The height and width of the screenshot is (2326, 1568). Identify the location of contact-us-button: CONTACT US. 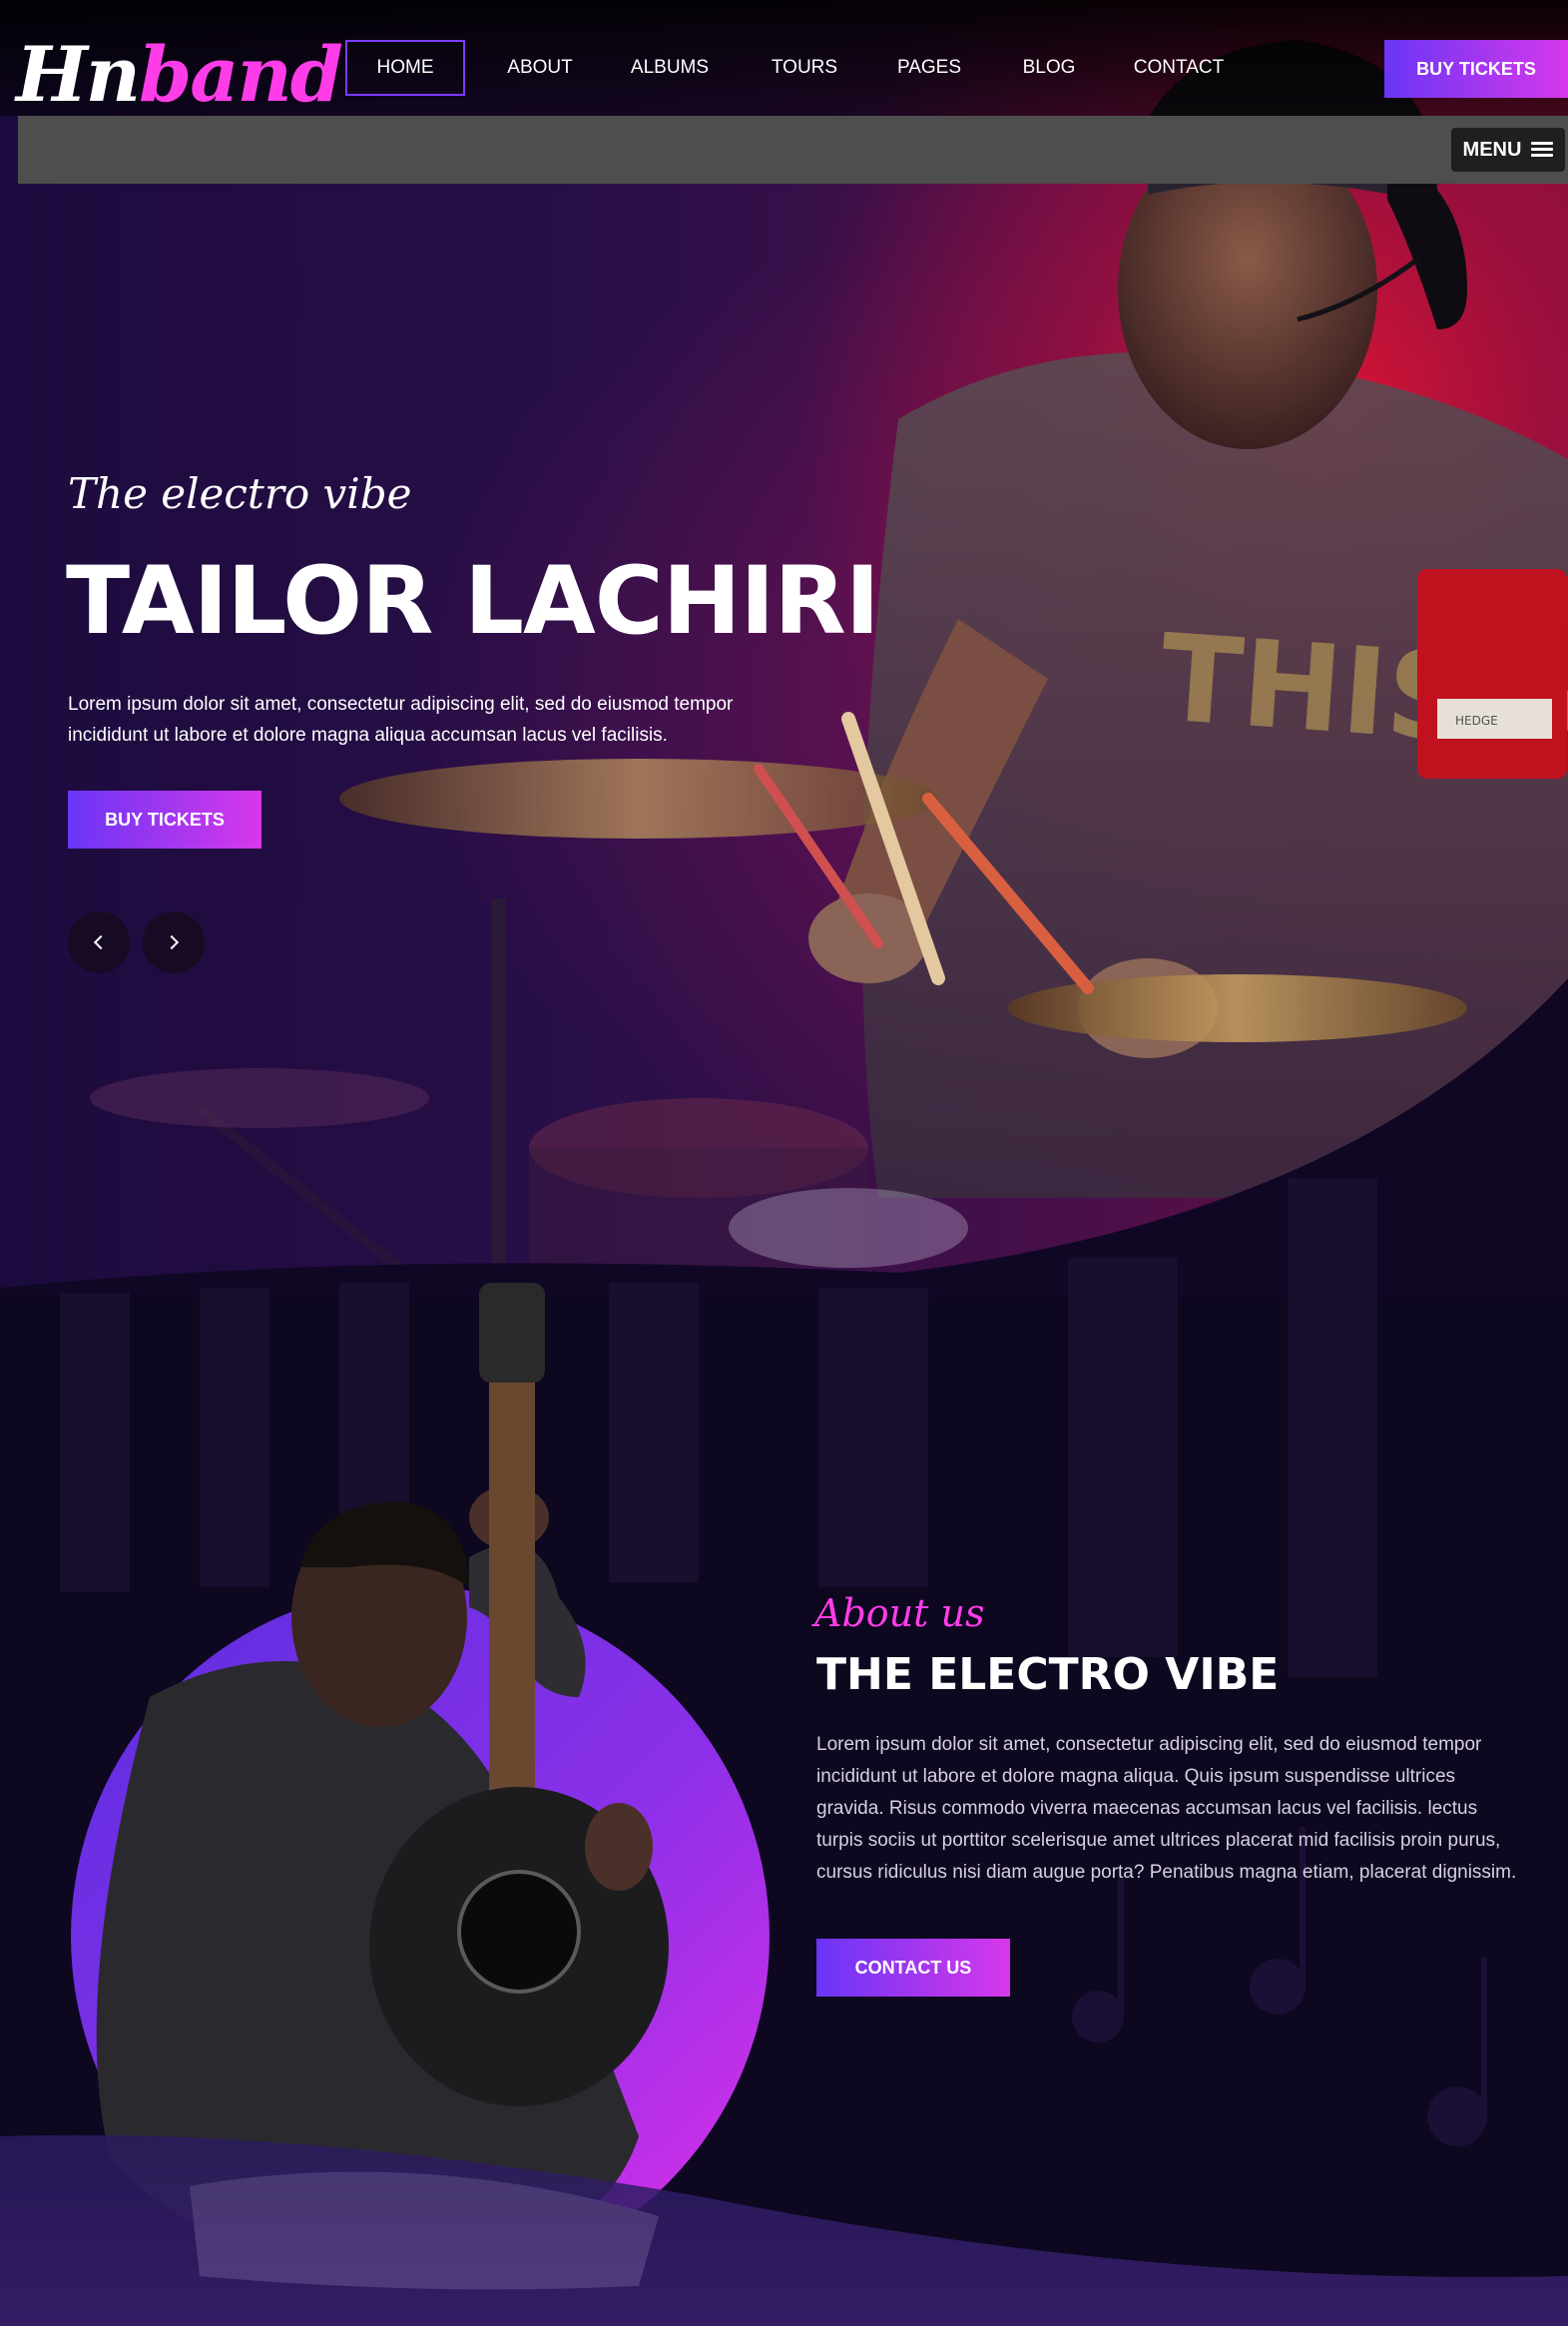
(913, 1968).